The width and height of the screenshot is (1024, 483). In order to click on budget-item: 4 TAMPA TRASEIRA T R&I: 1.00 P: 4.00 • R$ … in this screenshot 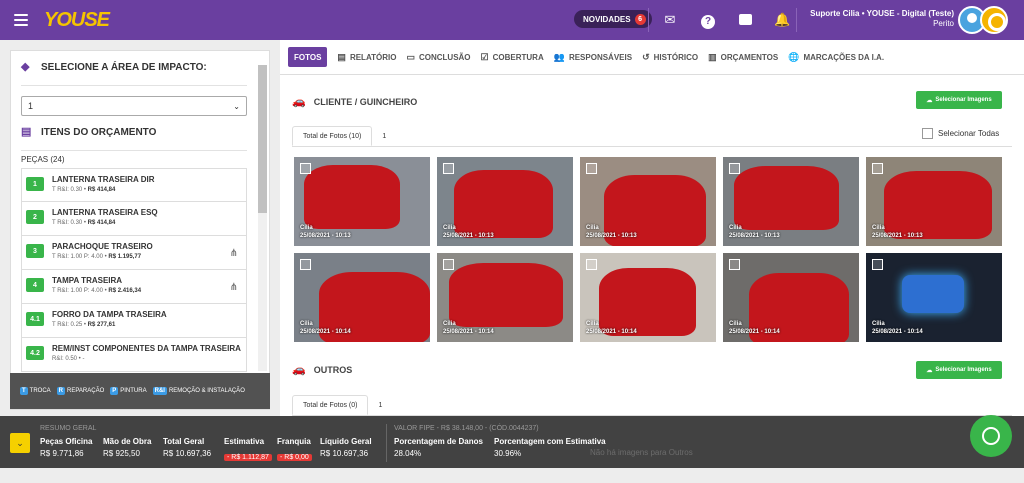, I will do `click(134, 287)`.